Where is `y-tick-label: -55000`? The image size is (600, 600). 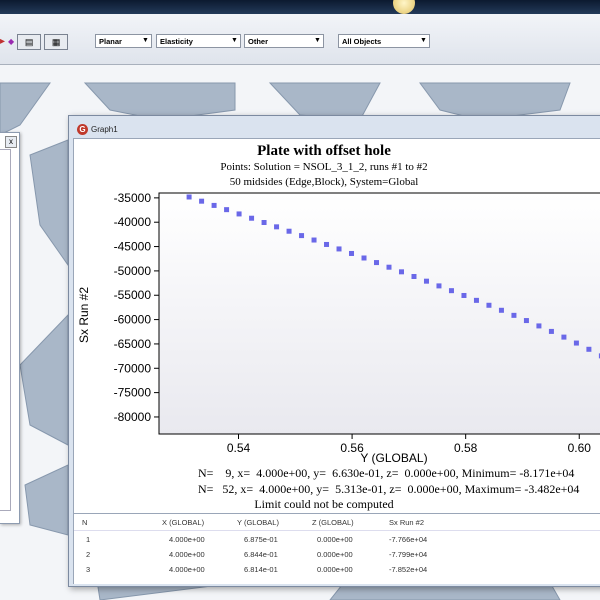
y-tick-label: -55000 is located at coordinates (133, 295).